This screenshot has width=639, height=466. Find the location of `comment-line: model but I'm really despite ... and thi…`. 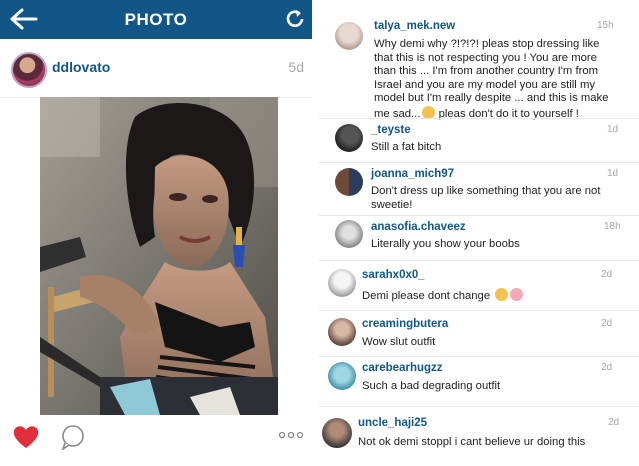

comment-line: model but I'm really despite ... and thi… is located at coordinates (491, 98).